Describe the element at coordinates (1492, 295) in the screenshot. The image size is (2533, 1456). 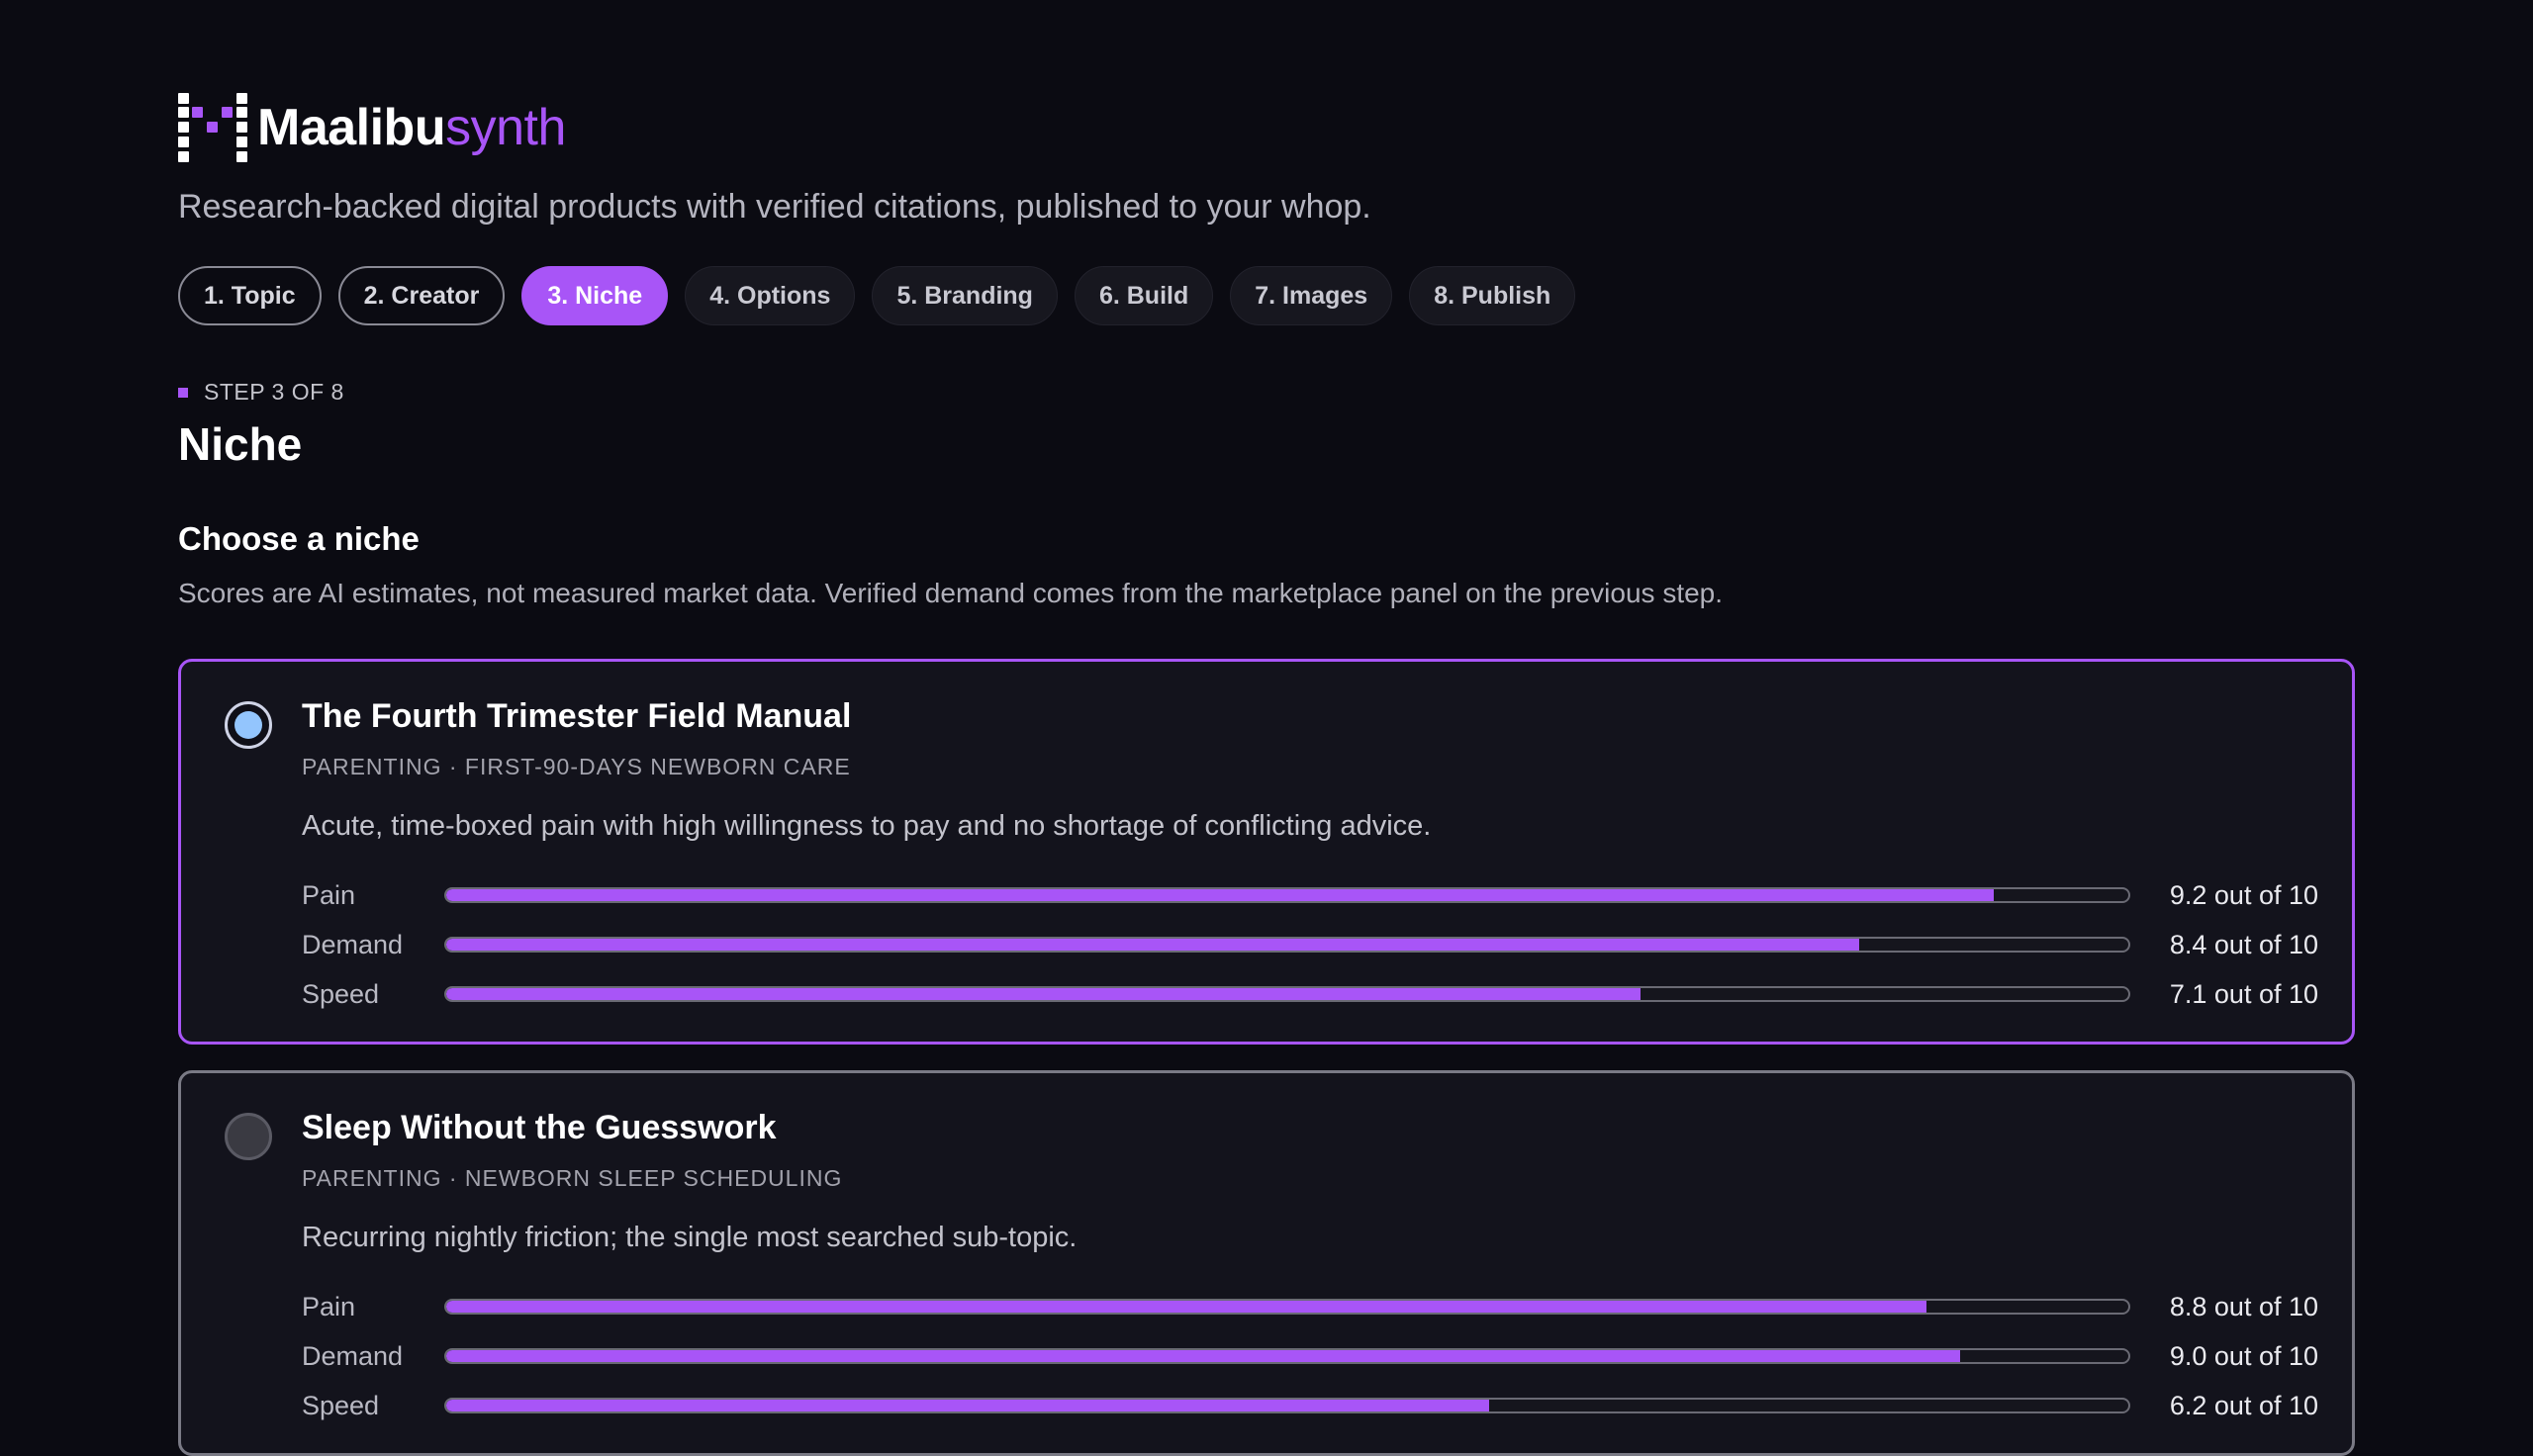
I see `tab-publish: 8. Publish` at that location.